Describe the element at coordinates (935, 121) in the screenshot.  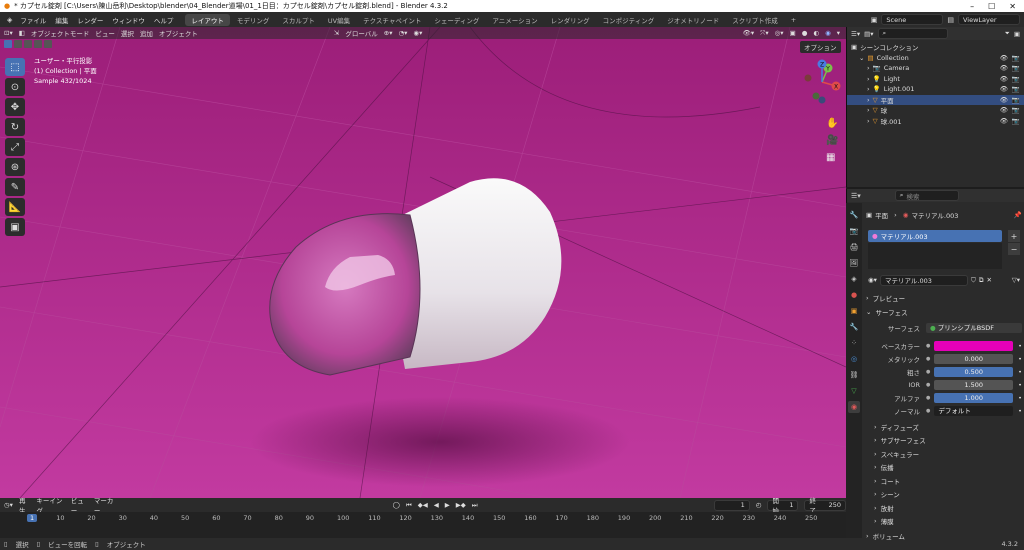
I see `outliner-item: › ▽ 球.001 👁 📷` at that location.